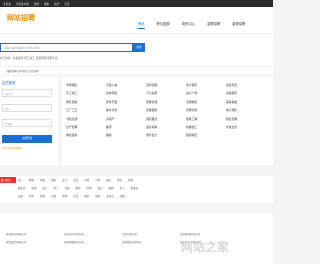  Describe the element at coordinates (67, 188) in the screenshot. I see `tag-link: 仓管` at that location.